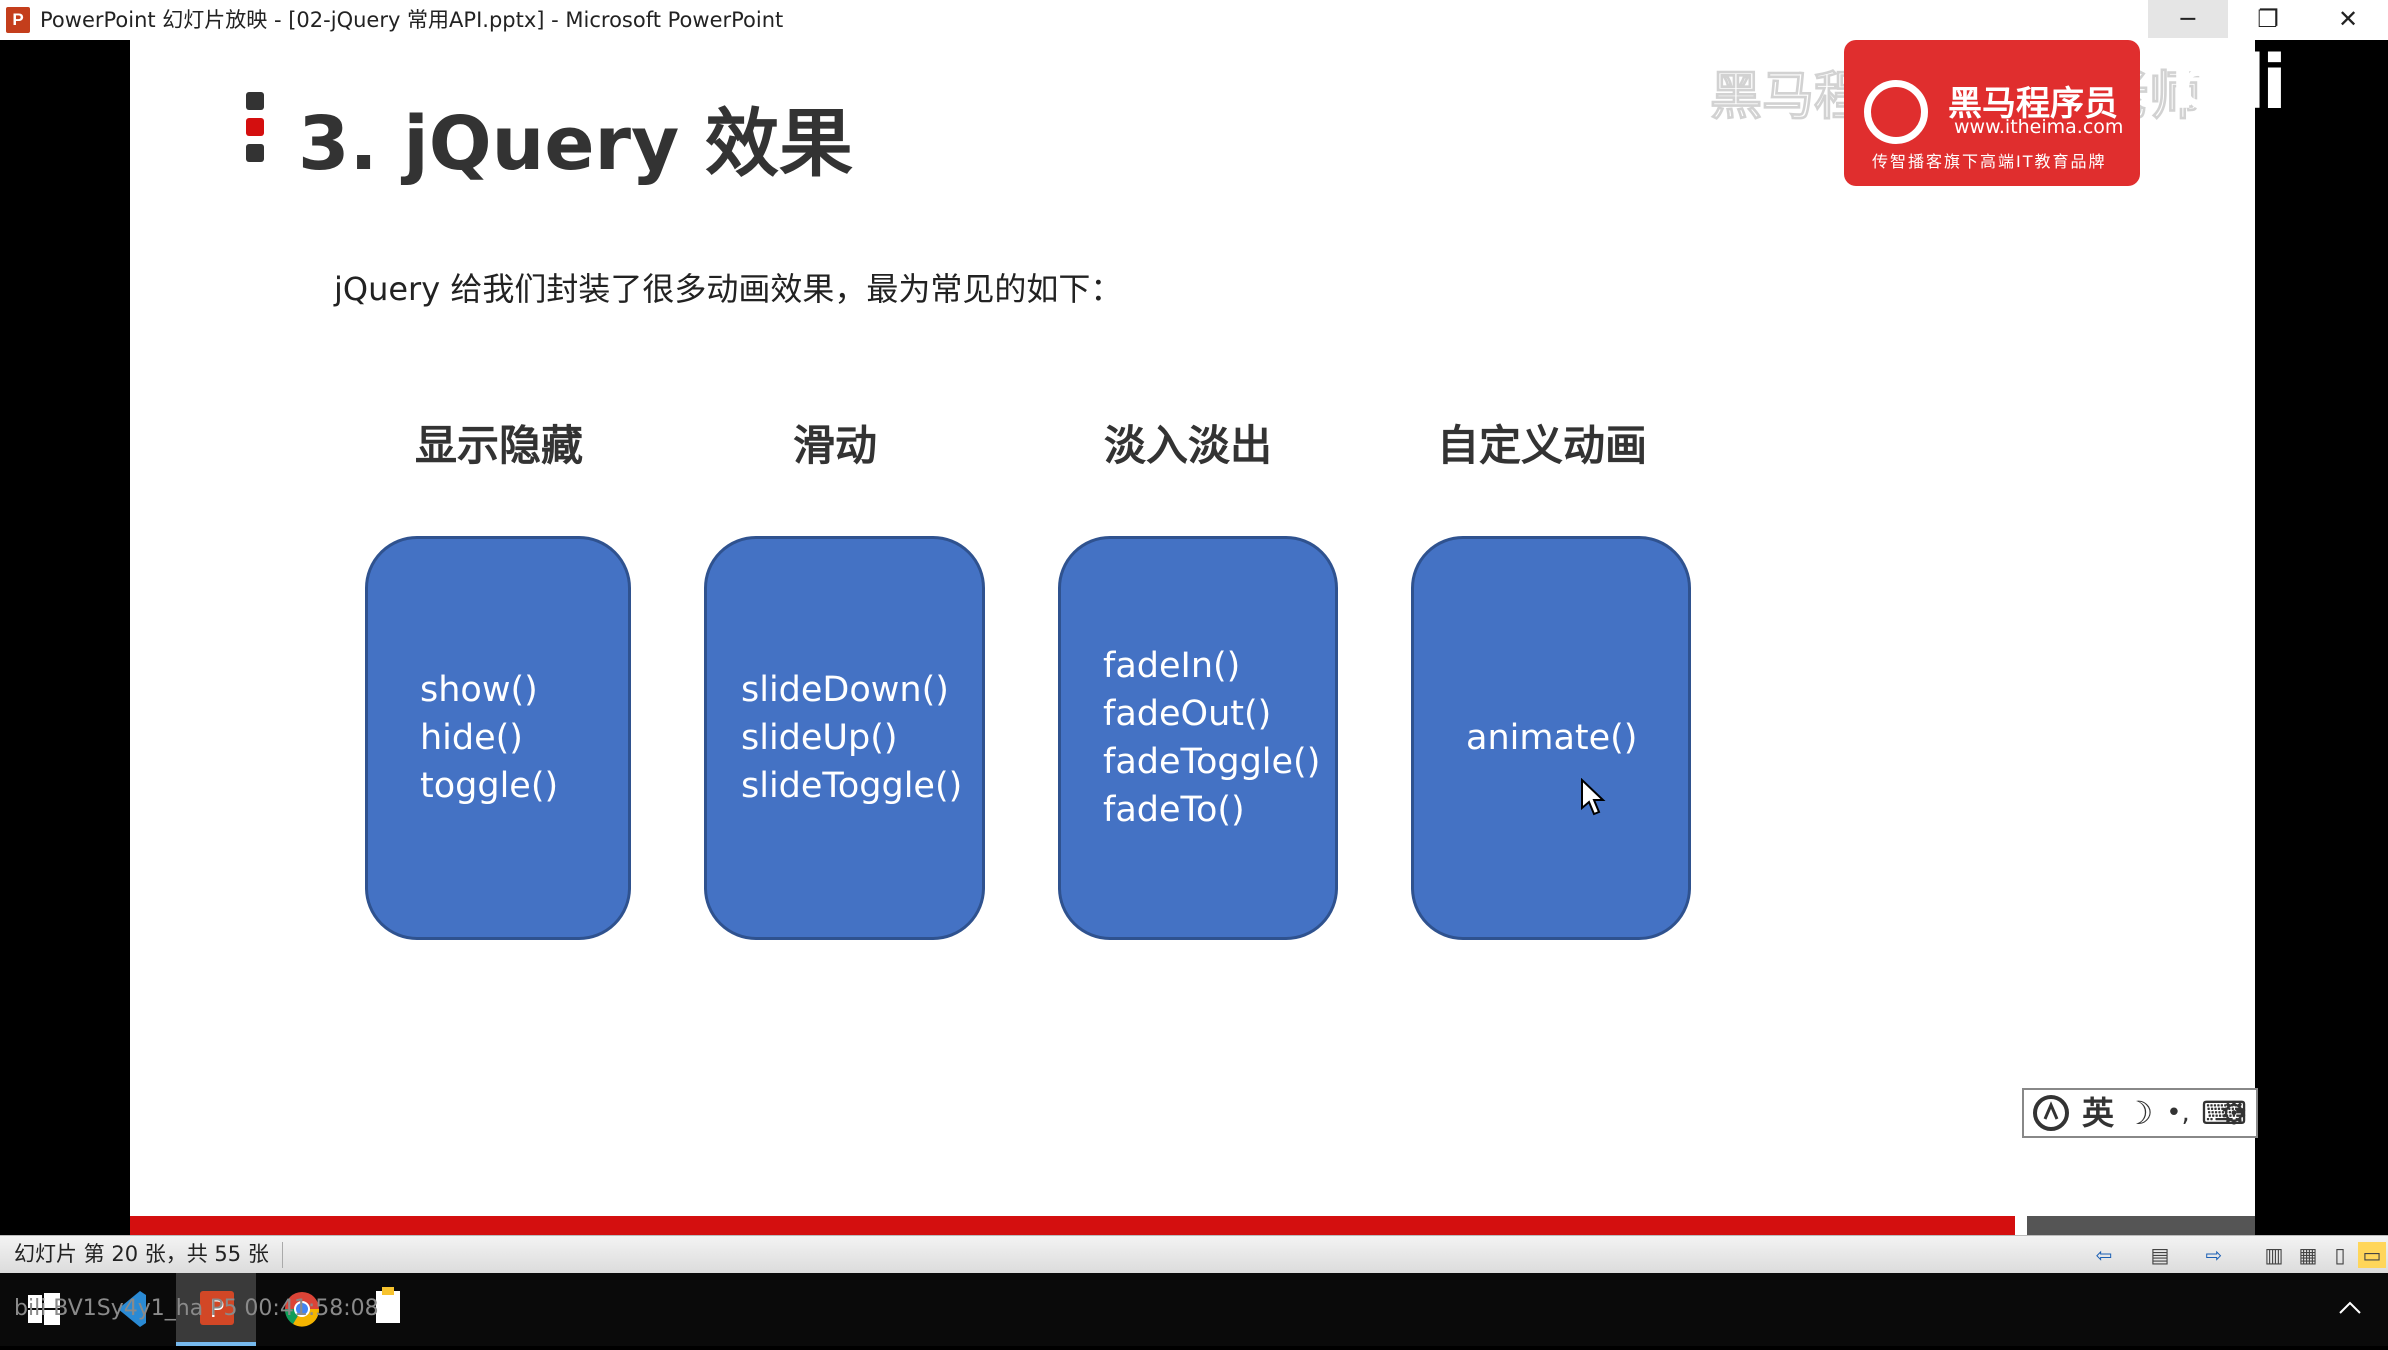 This screenshot has width=2388, height=1350. Describe the element at coordinates (834, 445) in the screenshot. I see `category-heading: 滑动` at that location.